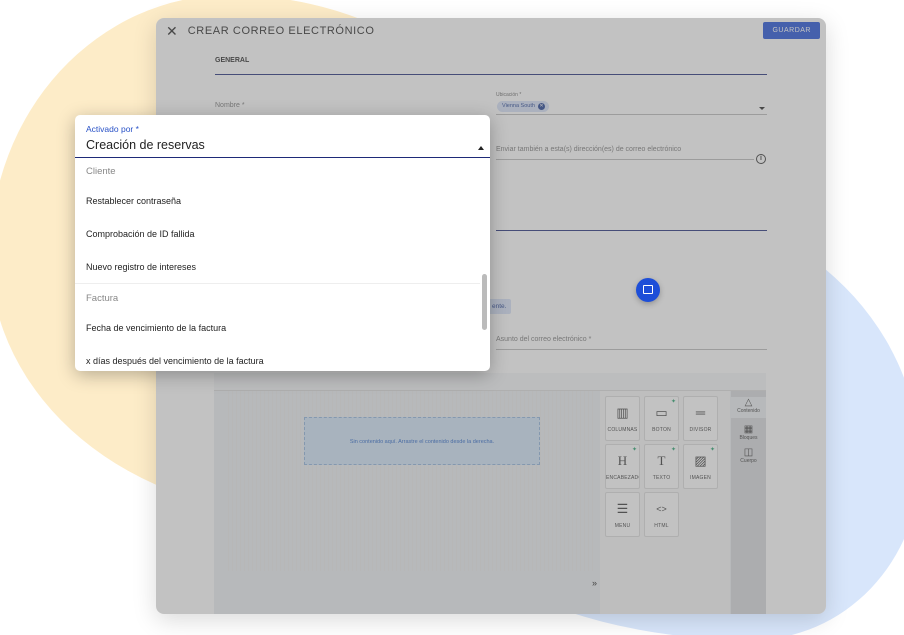 This screenshot has height=635, width=904. What do you see at coordinates (133, 201) in the screenshot?
I see `option-item: Restablecer contraseña` at bounding box center [133, 201].